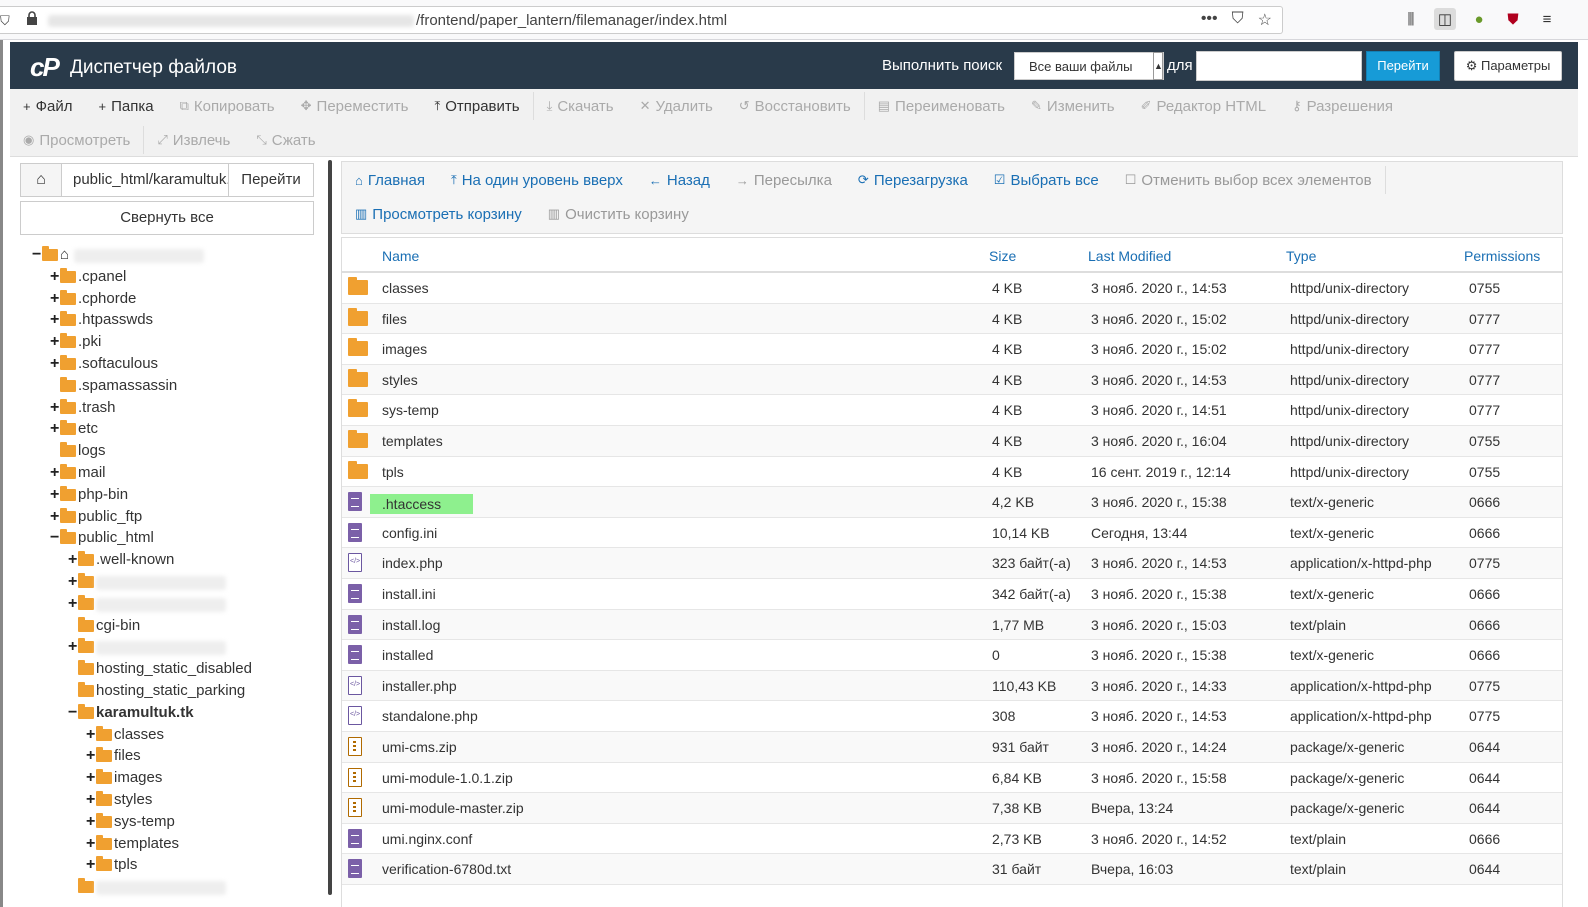 The height and width of the screenshot is (907, 1588). I want to click on cpanel-logo: cP, so click(45, 67).